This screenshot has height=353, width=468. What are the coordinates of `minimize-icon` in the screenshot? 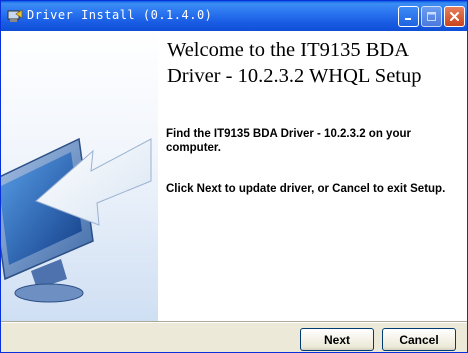 It's located at (408, 19).